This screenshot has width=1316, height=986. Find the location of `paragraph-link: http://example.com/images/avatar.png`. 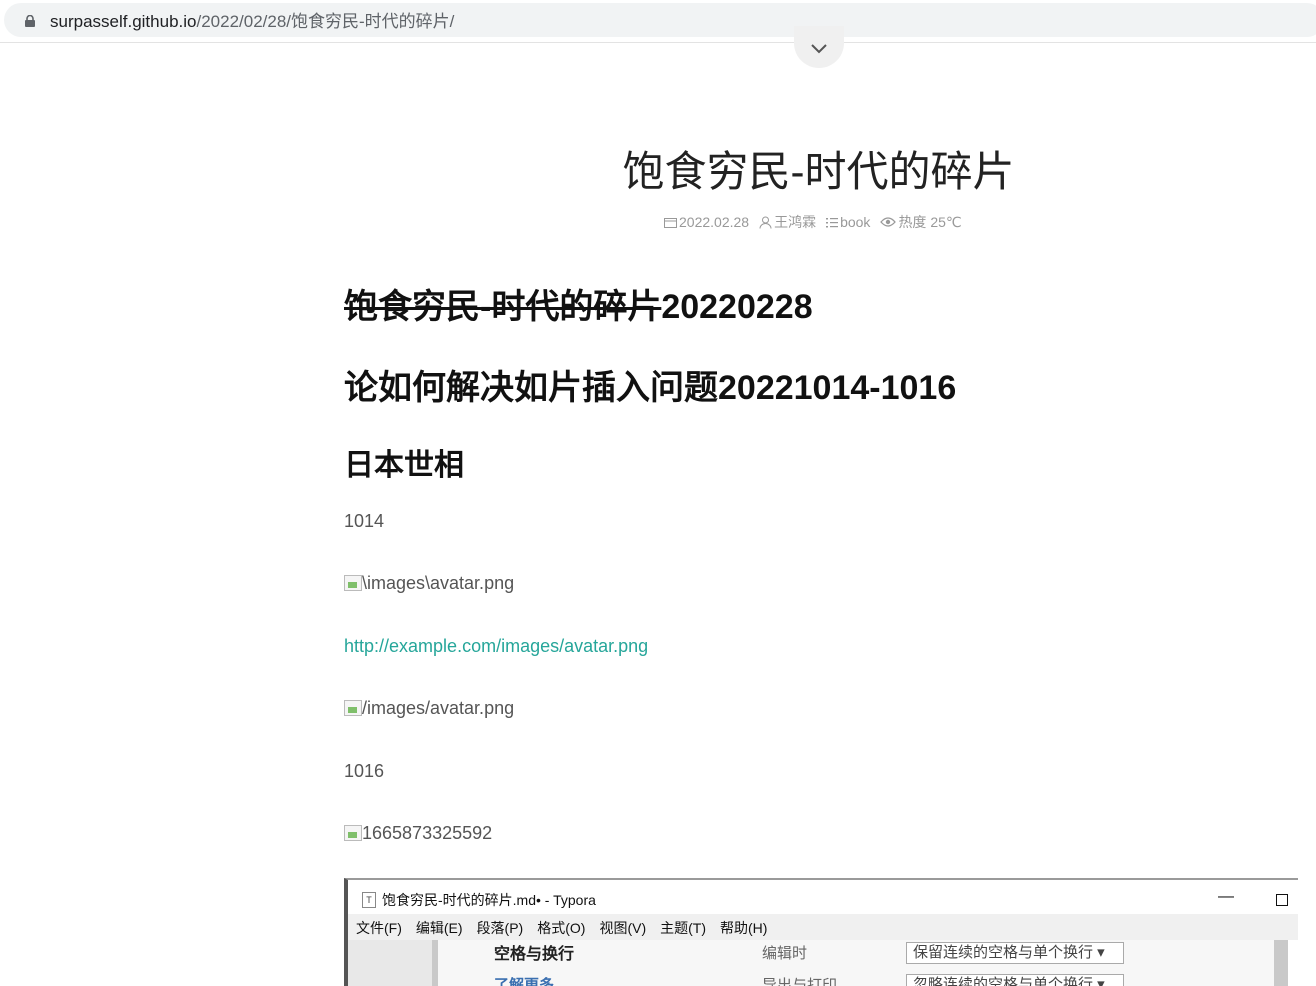

paragraph-link: http://example.com/images/avatar.png is located at coordinates (496, 646).